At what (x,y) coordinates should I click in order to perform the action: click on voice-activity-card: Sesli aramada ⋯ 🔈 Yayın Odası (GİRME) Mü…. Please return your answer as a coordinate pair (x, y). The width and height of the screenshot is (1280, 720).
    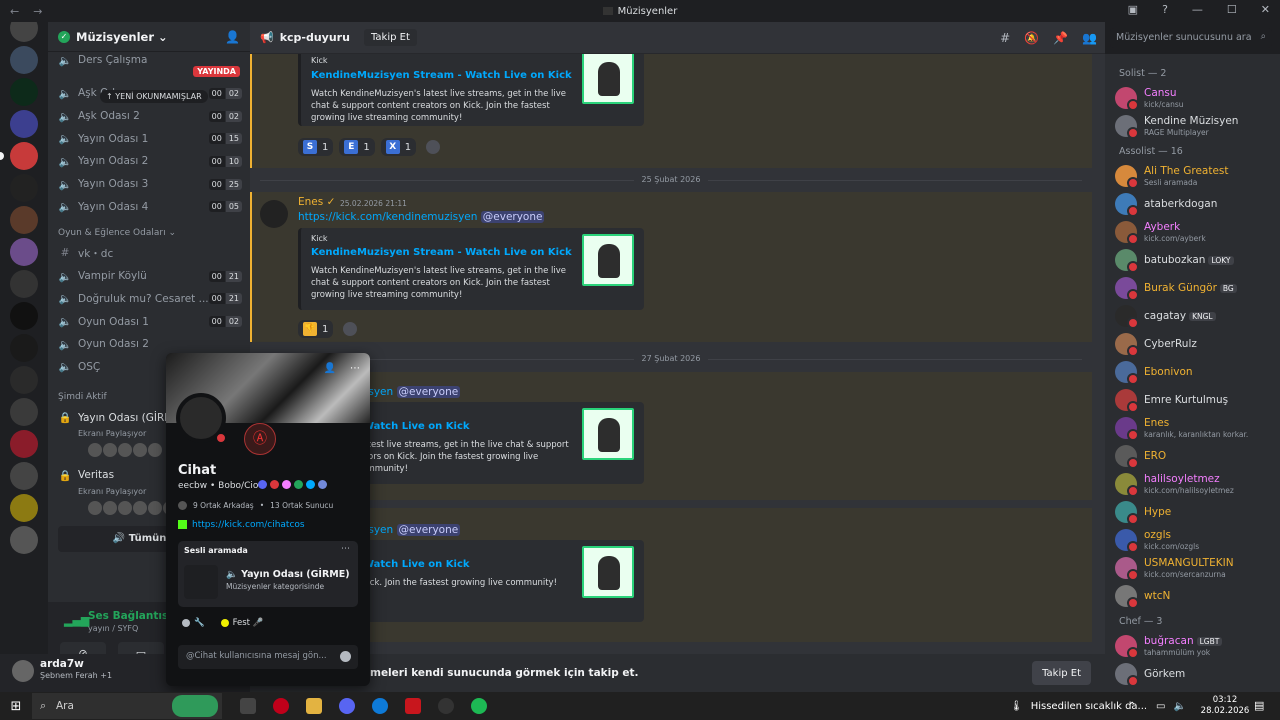
    Looking at the image, I should click on (268, 574).